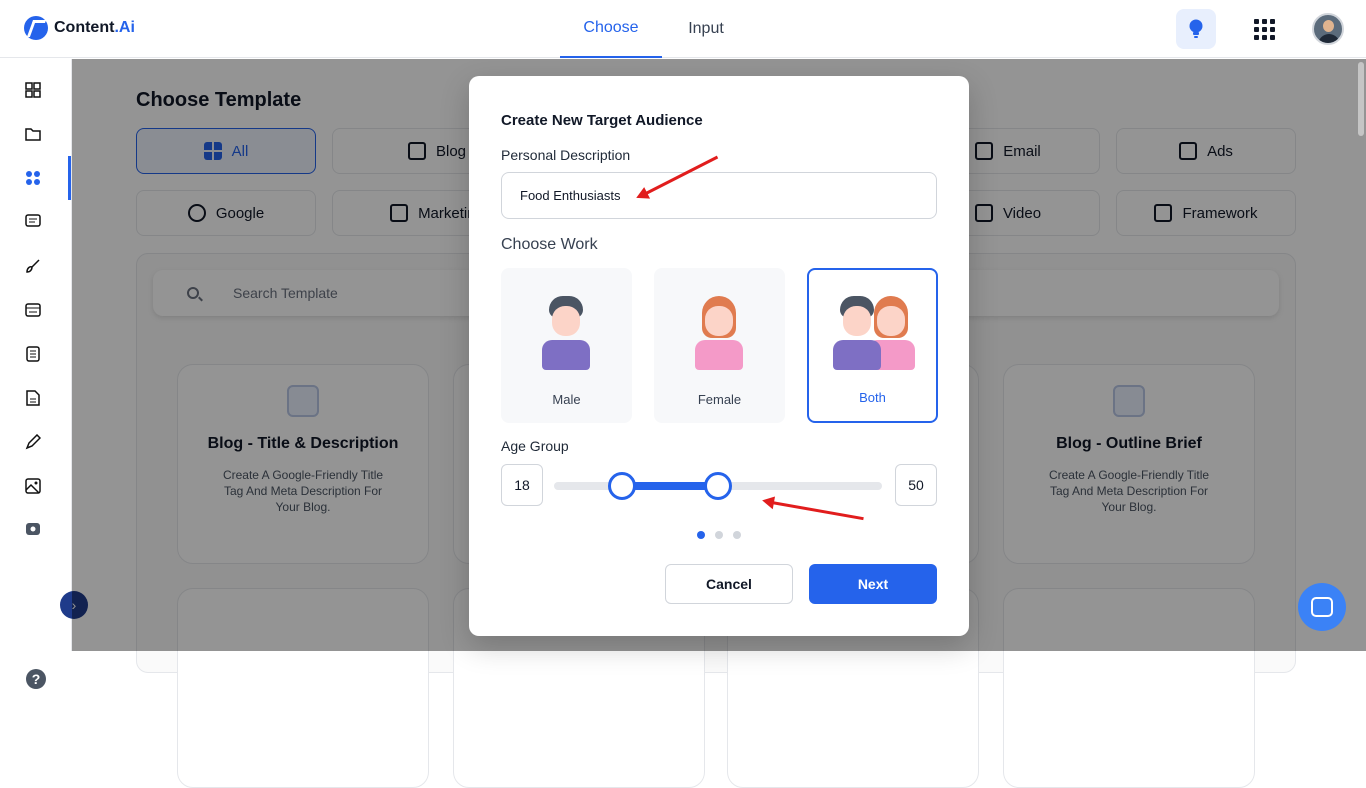 The image size is (1366, 788). I want to click on chat-icon, so click(1322, 607).